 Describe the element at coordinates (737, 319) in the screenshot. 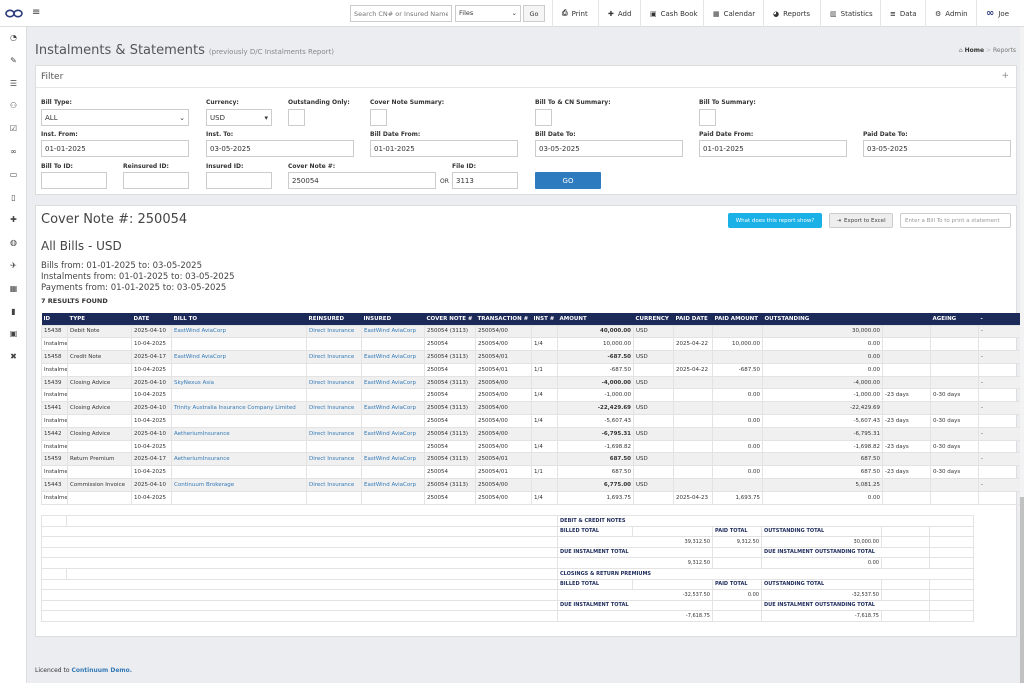

I see `column-header: PAID AMOUNT` at that location.